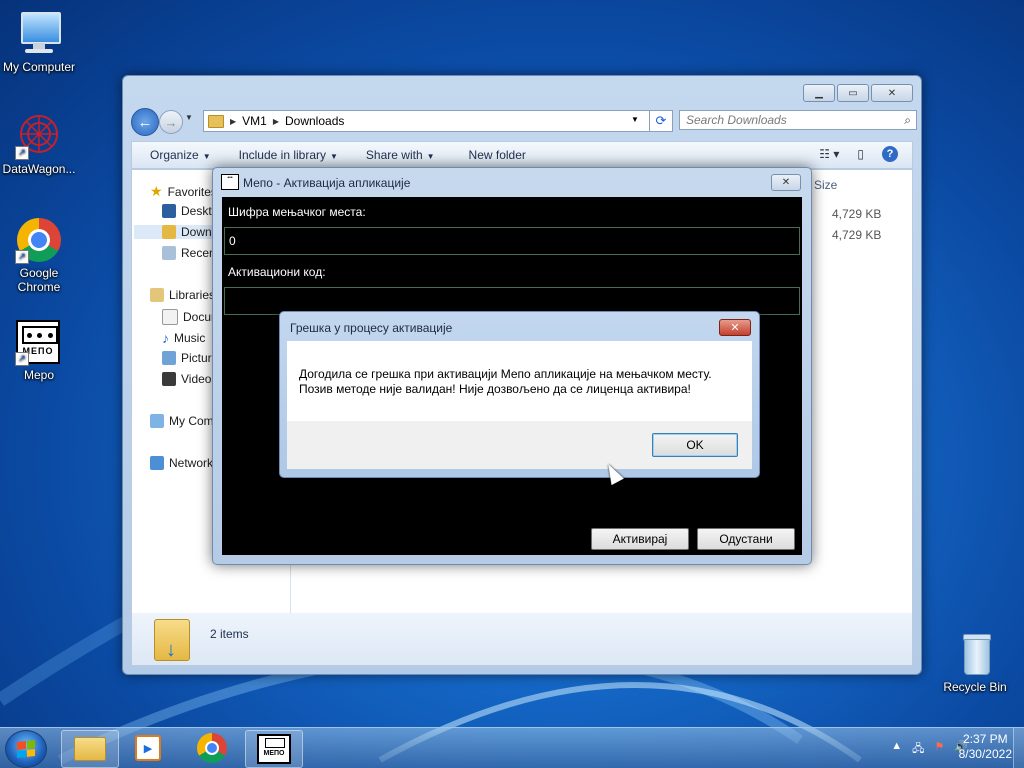 This screenshot has width=1024, height=768. I want to click on windows-logo-icon, so click(26, 749).